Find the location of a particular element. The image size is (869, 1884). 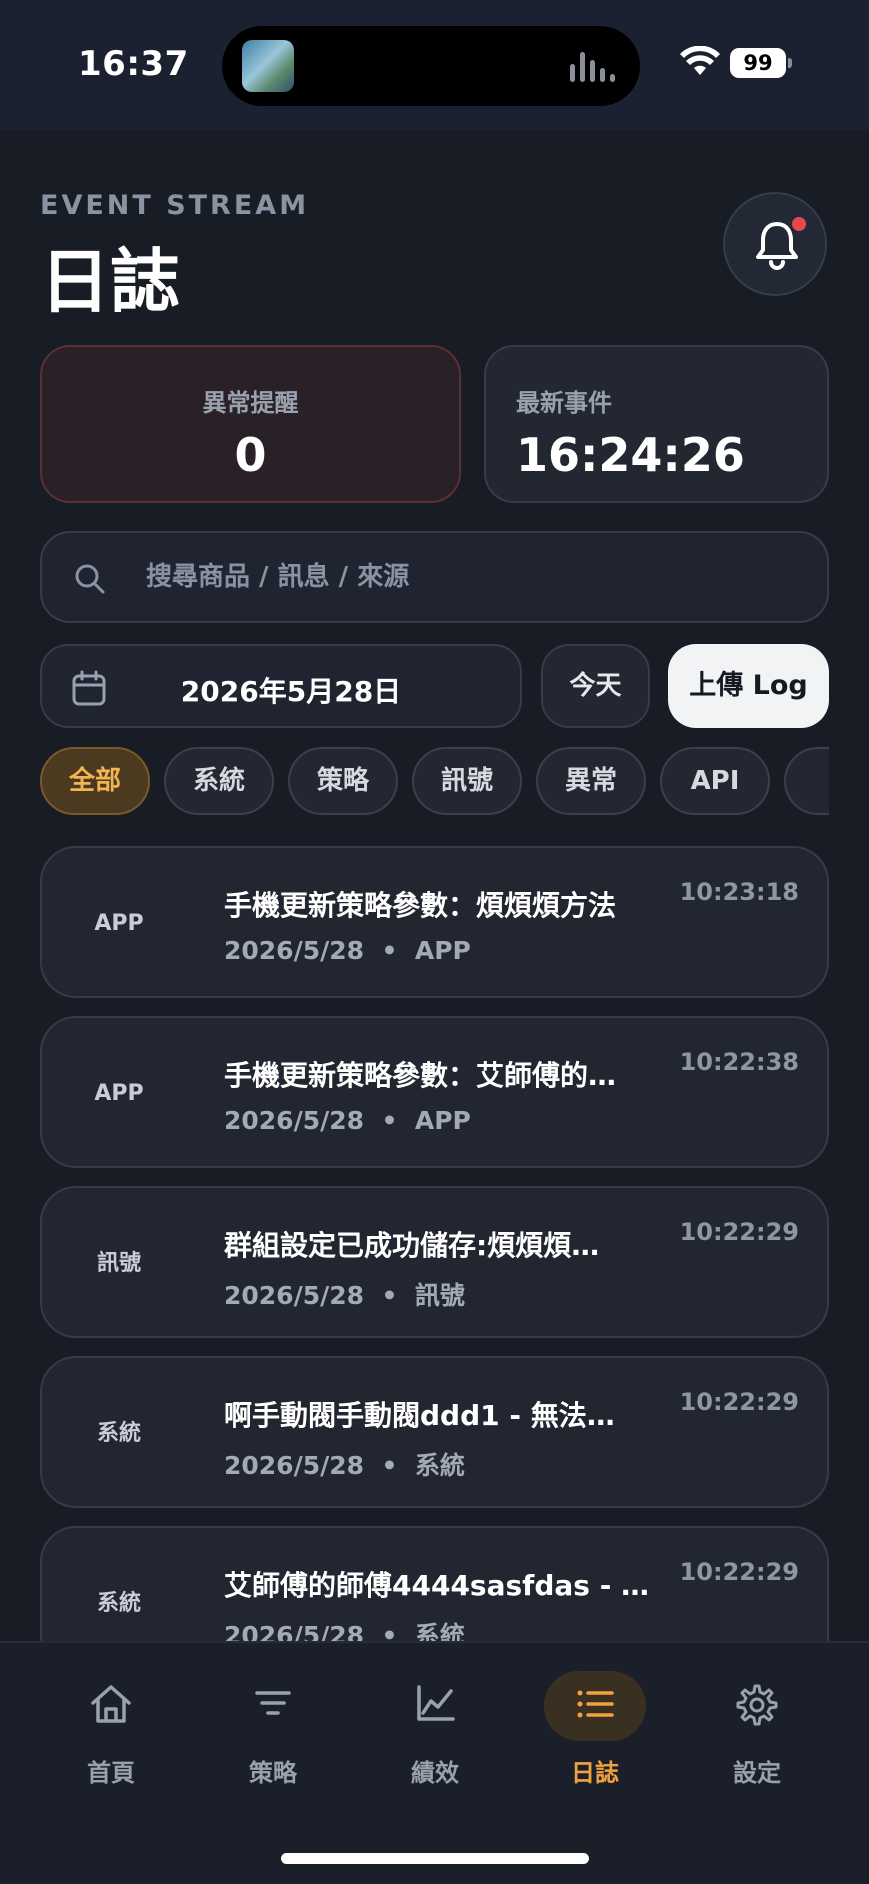

alert-stat-card: 異常提醒 0 is located at coordinates (250, 424).